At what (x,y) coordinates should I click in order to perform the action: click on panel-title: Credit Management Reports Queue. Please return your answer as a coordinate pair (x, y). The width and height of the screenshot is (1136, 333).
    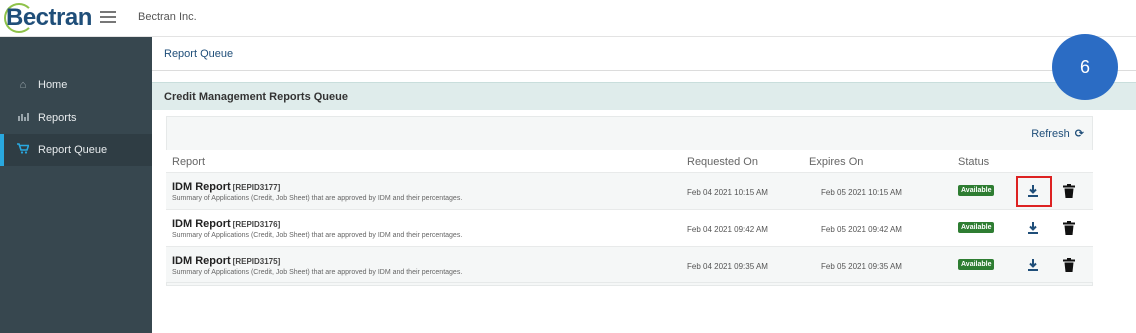
    Looking at the image, I should click on (256, 97).